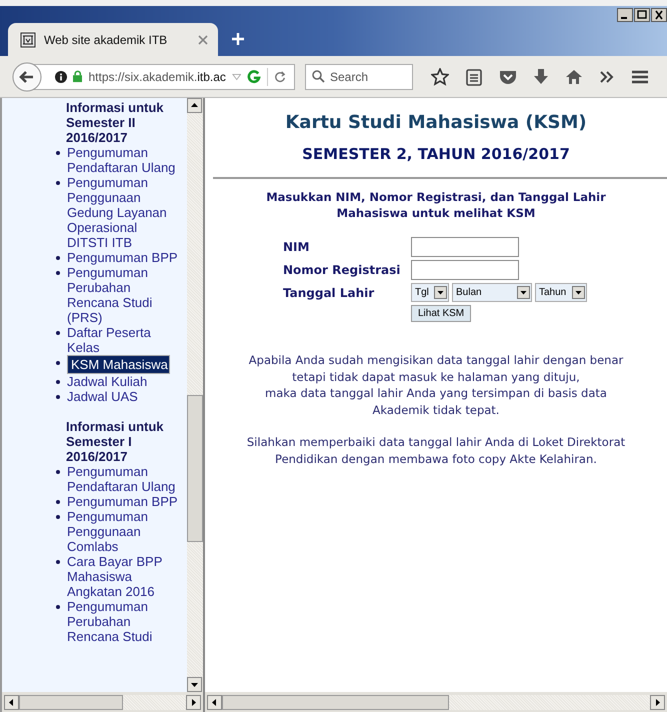 Image resolution: width=667 pixels, height=712 pixels. What do you see at coordinates (28, 40) in the screenshot?
I see `site-logo-icon` at bounding box center [28, 40].